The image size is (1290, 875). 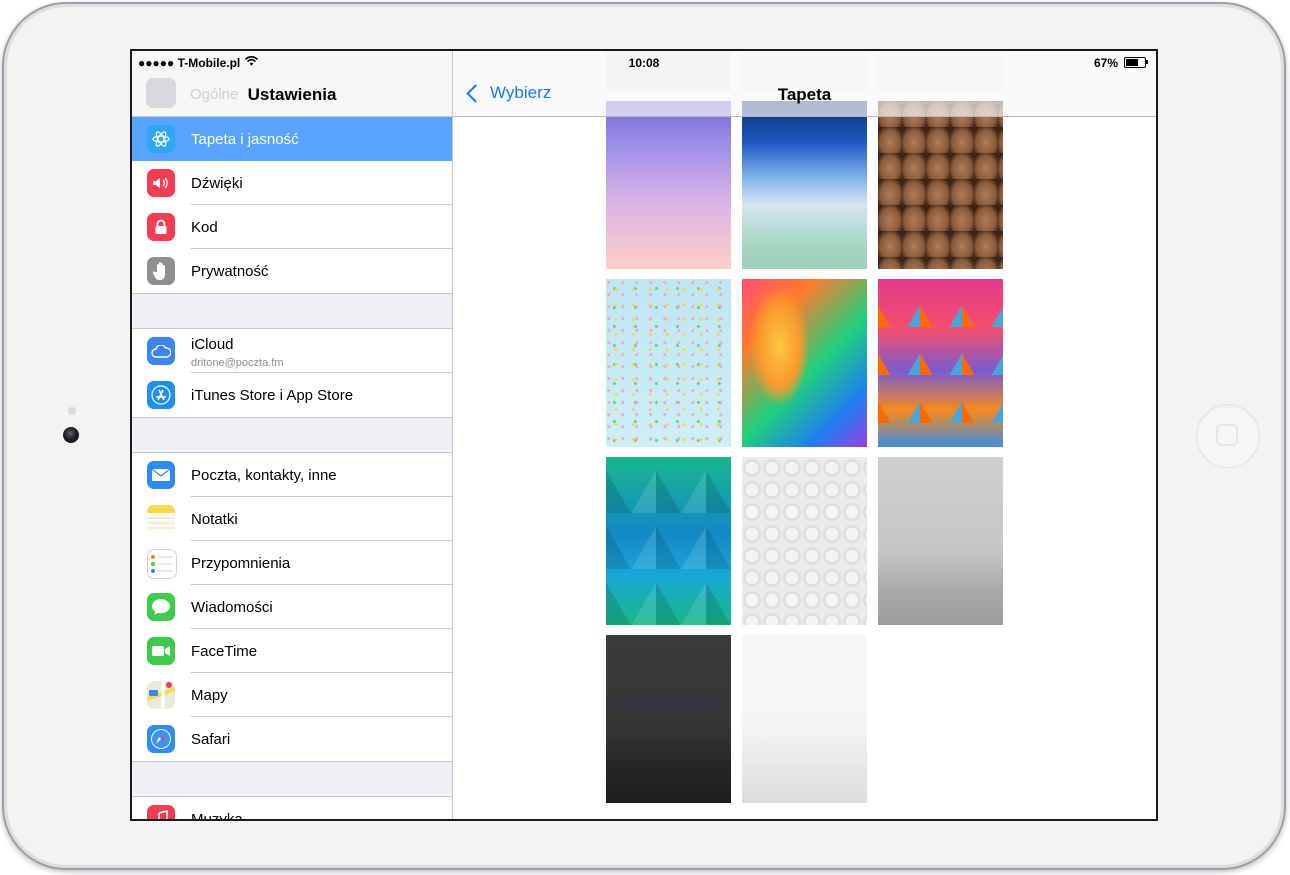 I want to click on mail-icon, so click(x=161, y=475).